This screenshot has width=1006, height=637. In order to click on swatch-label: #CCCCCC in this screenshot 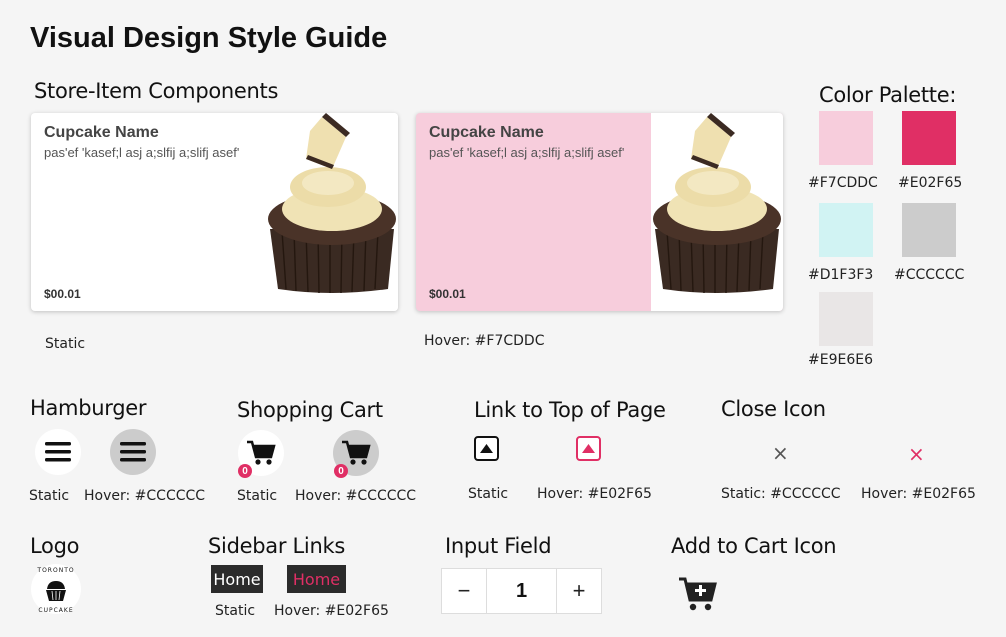, I will do `click(929, 275)`.